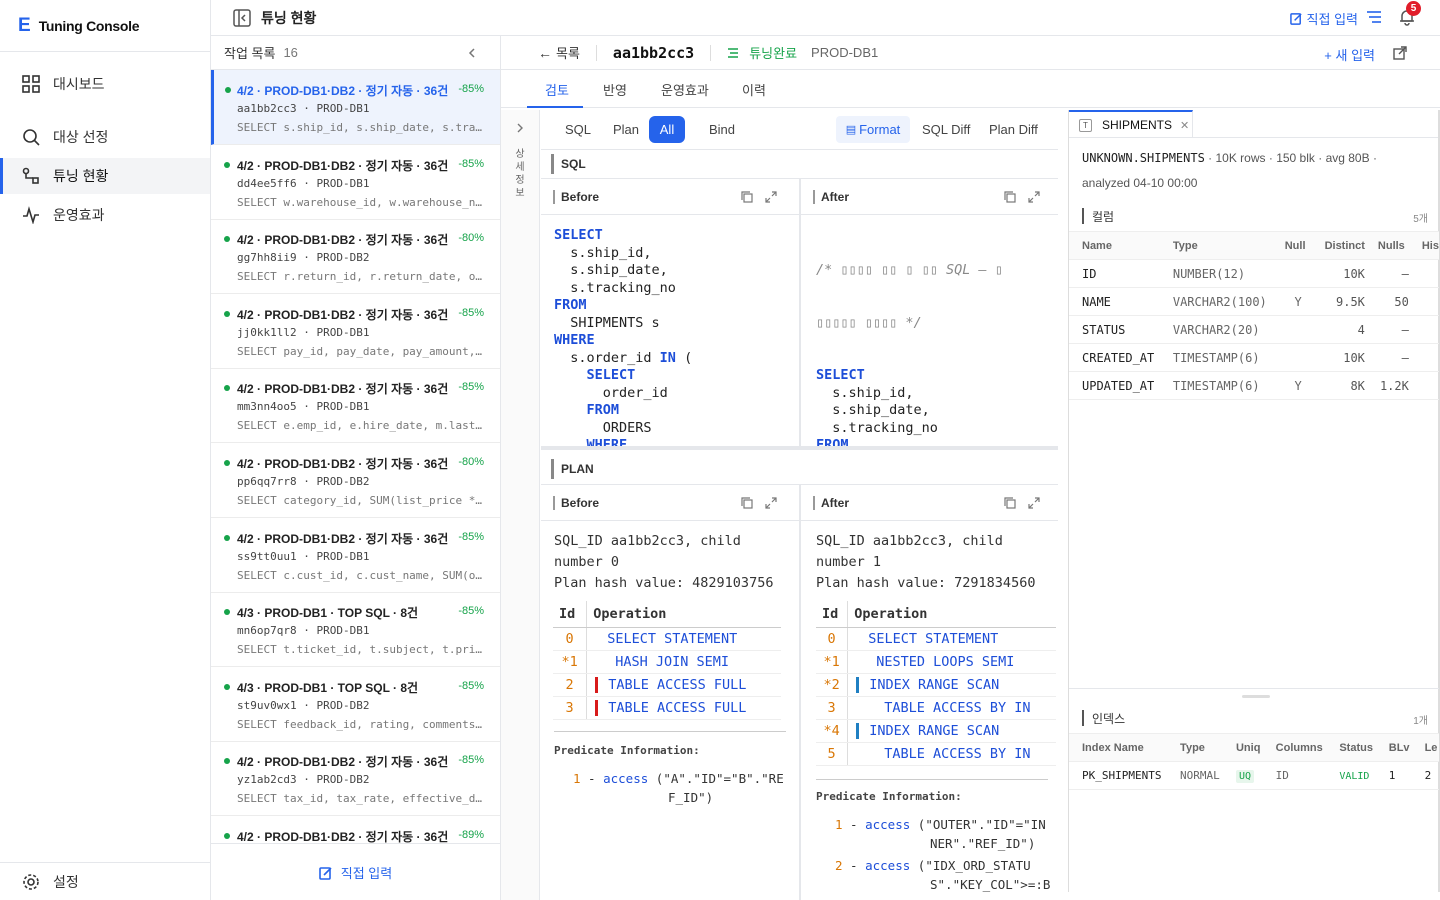 Image resolution: width=1440 pixels, height=900 pixels. Describe the element at coordinates (603, 410) in the screenshot. I see `sql-line: FROM` at that location.